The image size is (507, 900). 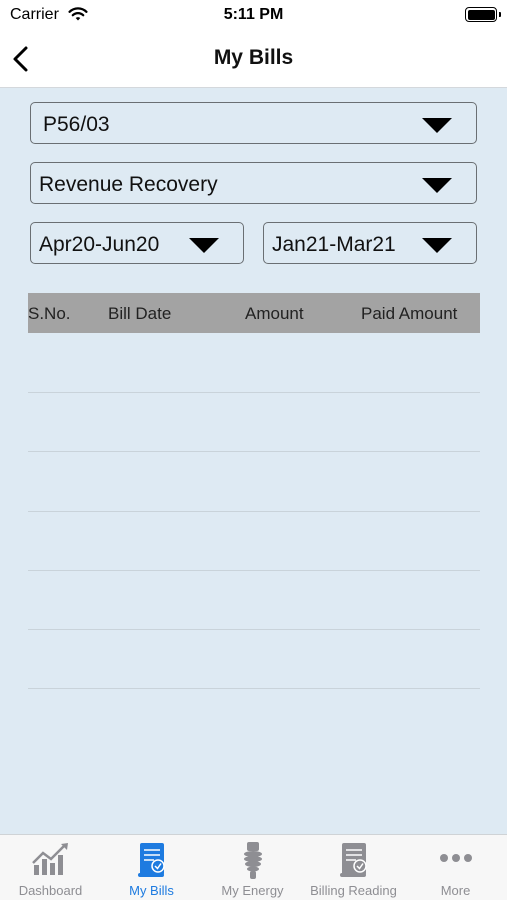 I want to click on clock: 5:11 PM, so click(x=253, y=14).